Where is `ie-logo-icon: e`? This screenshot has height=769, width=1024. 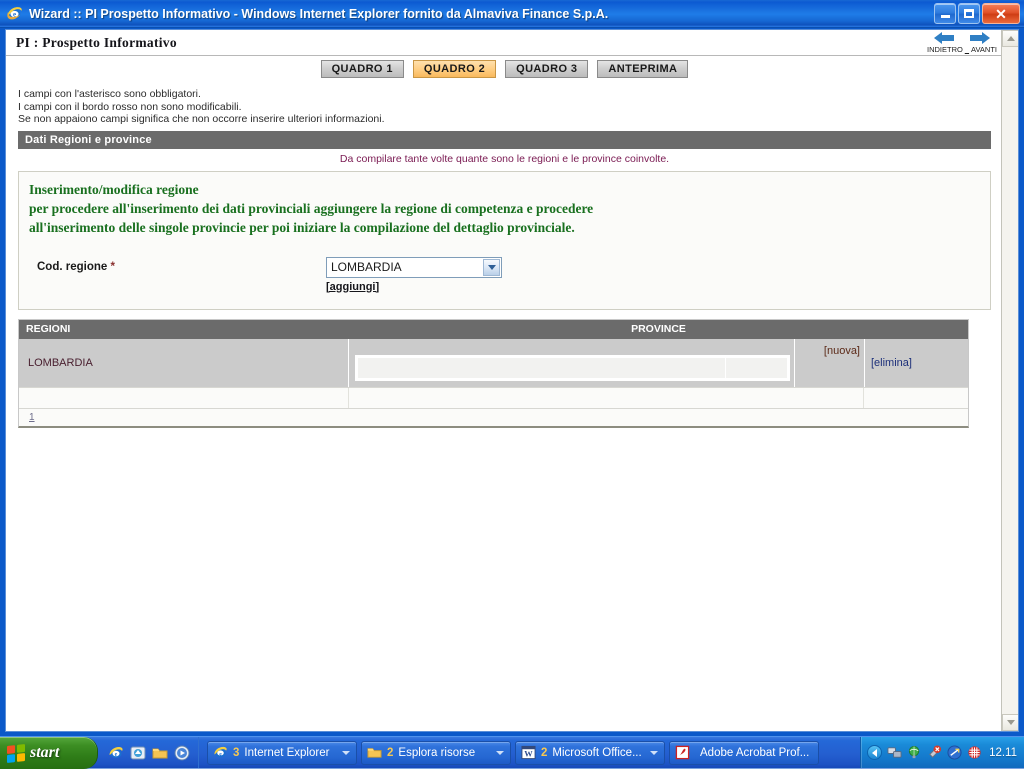
ie-logo-icon: e is located at coordinates (15, 14).